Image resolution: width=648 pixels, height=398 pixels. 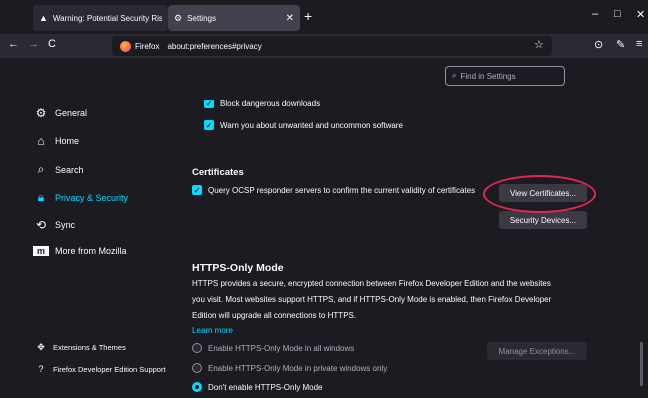 What do you see at coordinates (270, 104) in the screenshot?
I see `checkbox-label: Block dangerous downloads` at bounding box center [270, 104].